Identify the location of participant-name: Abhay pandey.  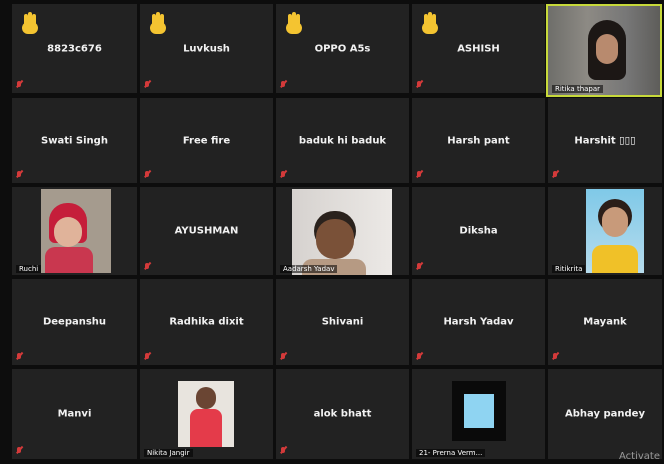
(605, 414).